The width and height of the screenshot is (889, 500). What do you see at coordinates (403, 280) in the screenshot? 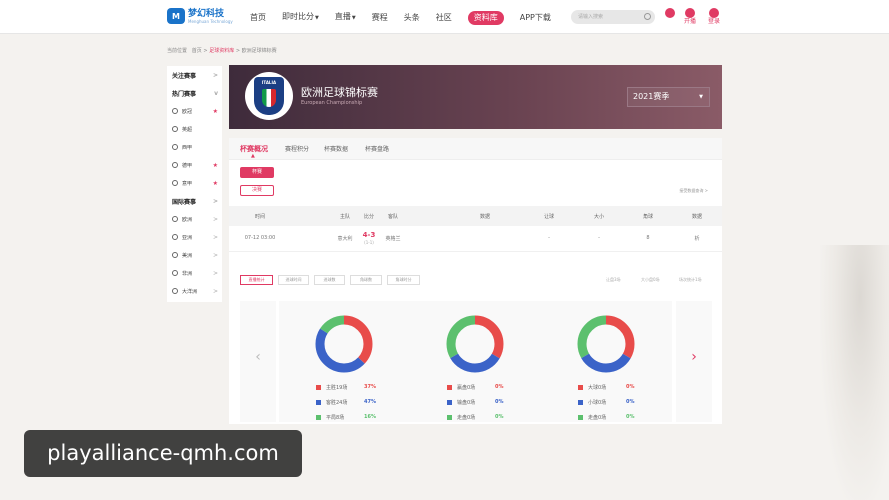
I see `stat-filter-4: 角球时分` at bounding box center [403, 280].